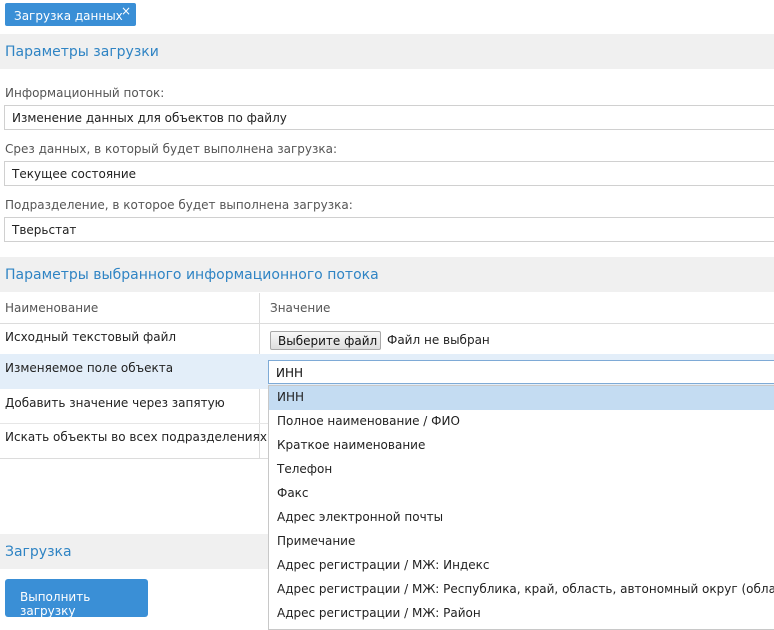  Describe the element at coordinates (521, 566) in the screenshot. I see `dropdown-option: Адрес регистрации / МЖ: Индекс` at that location.